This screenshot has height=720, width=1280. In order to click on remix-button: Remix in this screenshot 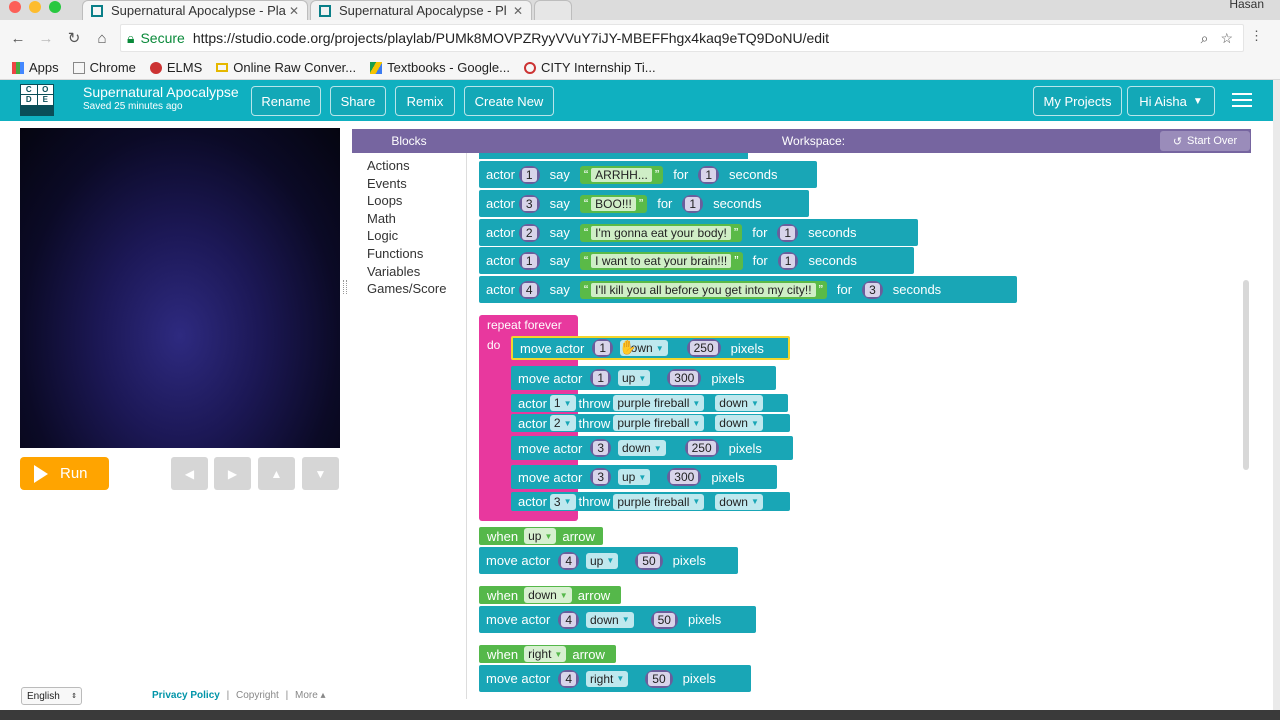, I will do `click(425, 101)`.